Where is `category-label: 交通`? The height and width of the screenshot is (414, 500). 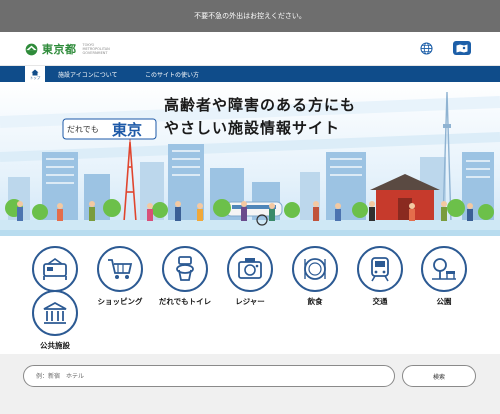
category-label: 交通 is located at coordinates (380, 301).